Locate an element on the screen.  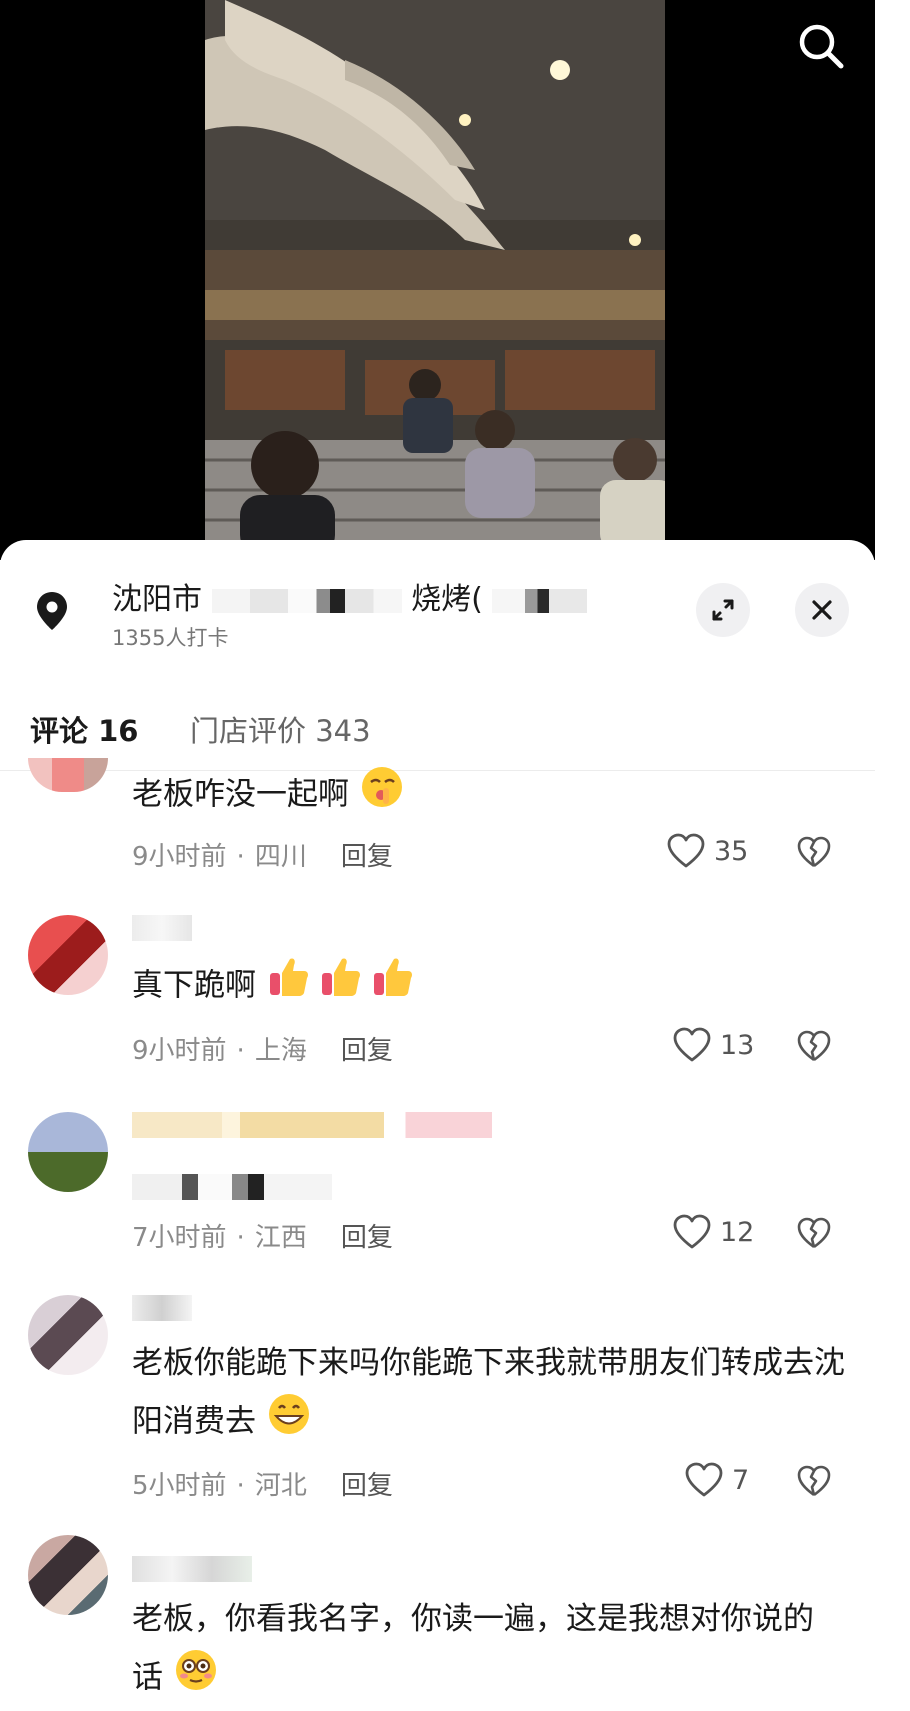
like-count: 35 is located at coordinates (731, 851).